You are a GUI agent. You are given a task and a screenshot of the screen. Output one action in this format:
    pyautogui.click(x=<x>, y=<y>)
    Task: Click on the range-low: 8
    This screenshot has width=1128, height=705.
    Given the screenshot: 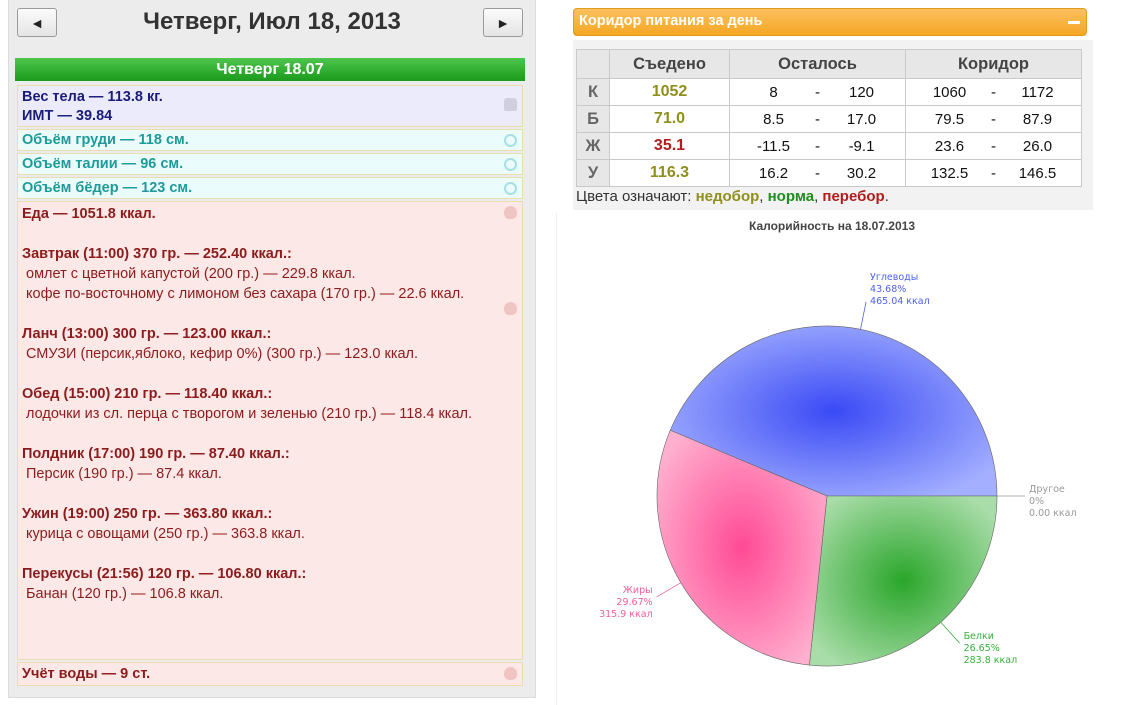 What is the action you would take?
    pyautogui.click(x=773, y=92)
    